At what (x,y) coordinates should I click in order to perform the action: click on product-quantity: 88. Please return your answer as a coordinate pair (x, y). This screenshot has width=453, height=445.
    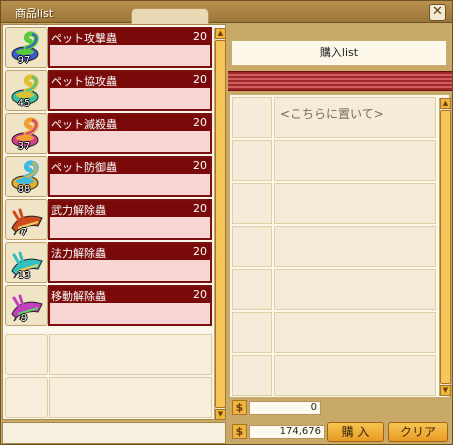
    Looking at the image, I should click on (24, 189).